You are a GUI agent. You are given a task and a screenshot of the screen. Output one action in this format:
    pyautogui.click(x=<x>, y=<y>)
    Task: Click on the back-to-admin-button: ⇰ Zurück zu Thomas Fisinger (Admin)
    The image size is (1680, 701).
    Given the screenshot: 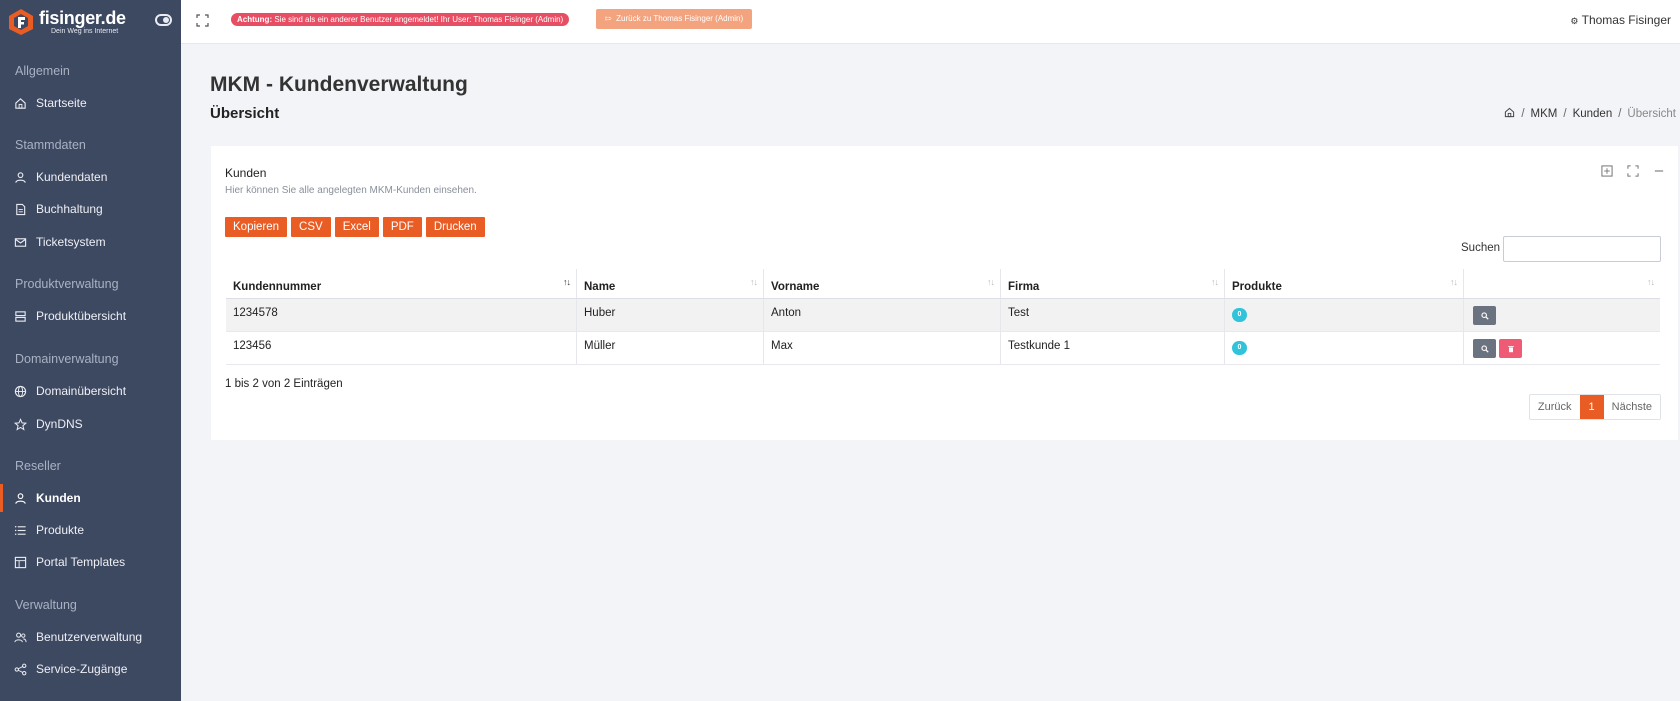 What is the action you would take?
    pyautogui.click(x=674, y=19)
    